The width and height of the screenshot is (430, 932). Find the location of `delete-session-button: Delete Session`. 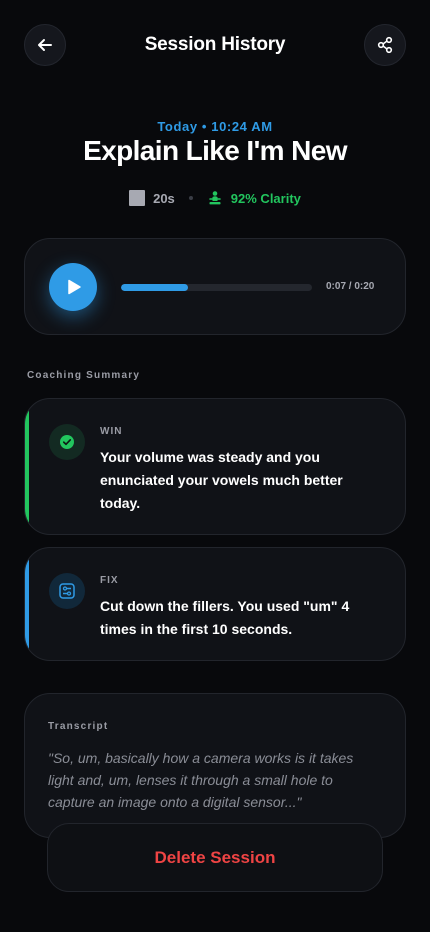

delete-session-button: Delete Session is located at coordinates (215, 857).